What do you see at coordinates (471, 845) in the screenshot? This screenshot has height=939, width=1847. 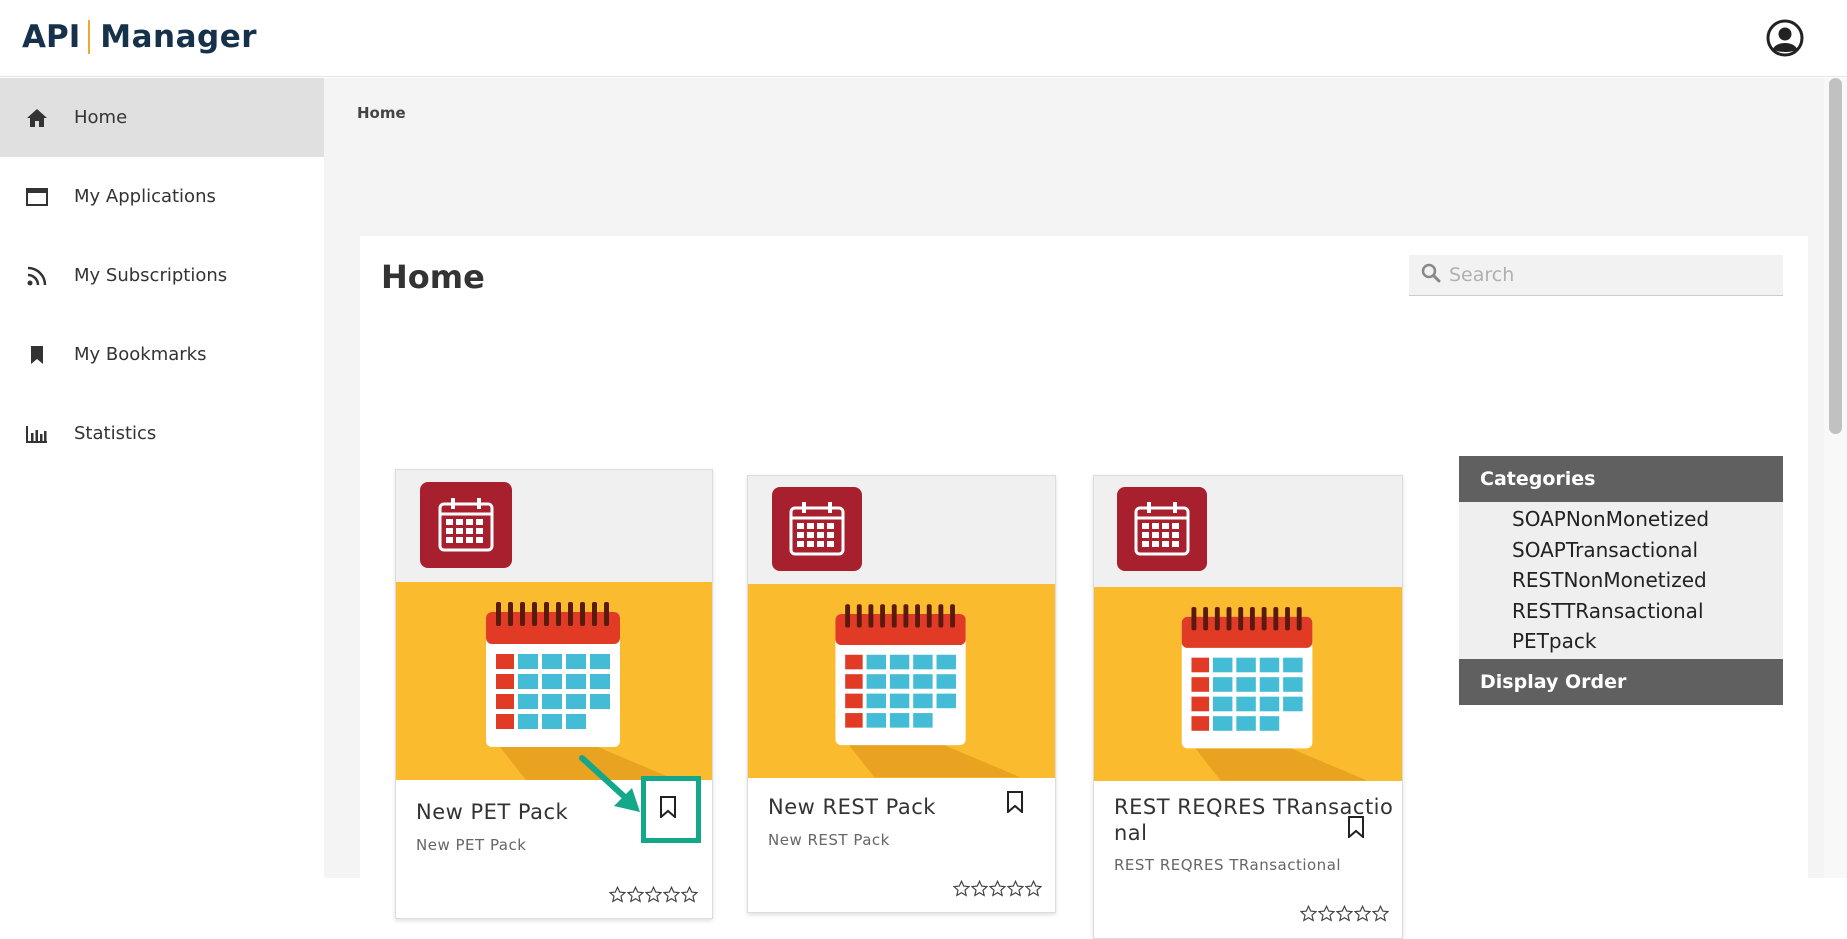 I see `card-subtitle: New PET Pack` at bounding box center [471, 845].